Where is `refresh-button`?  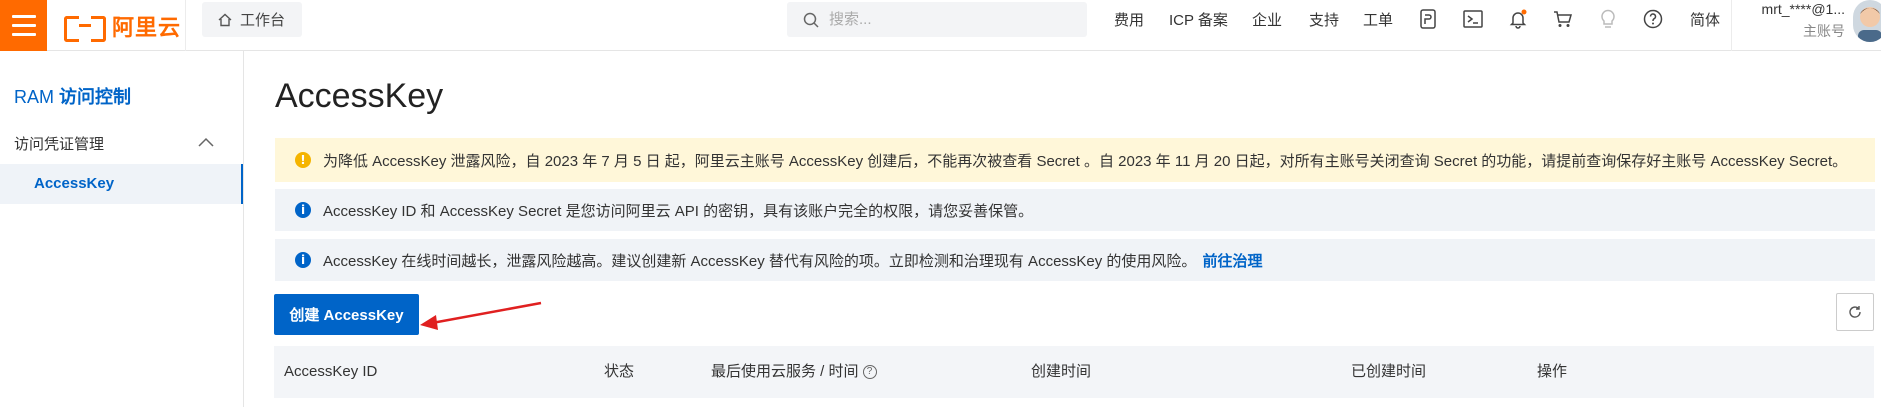
refresh-button is located at coordinates (1855, 312).